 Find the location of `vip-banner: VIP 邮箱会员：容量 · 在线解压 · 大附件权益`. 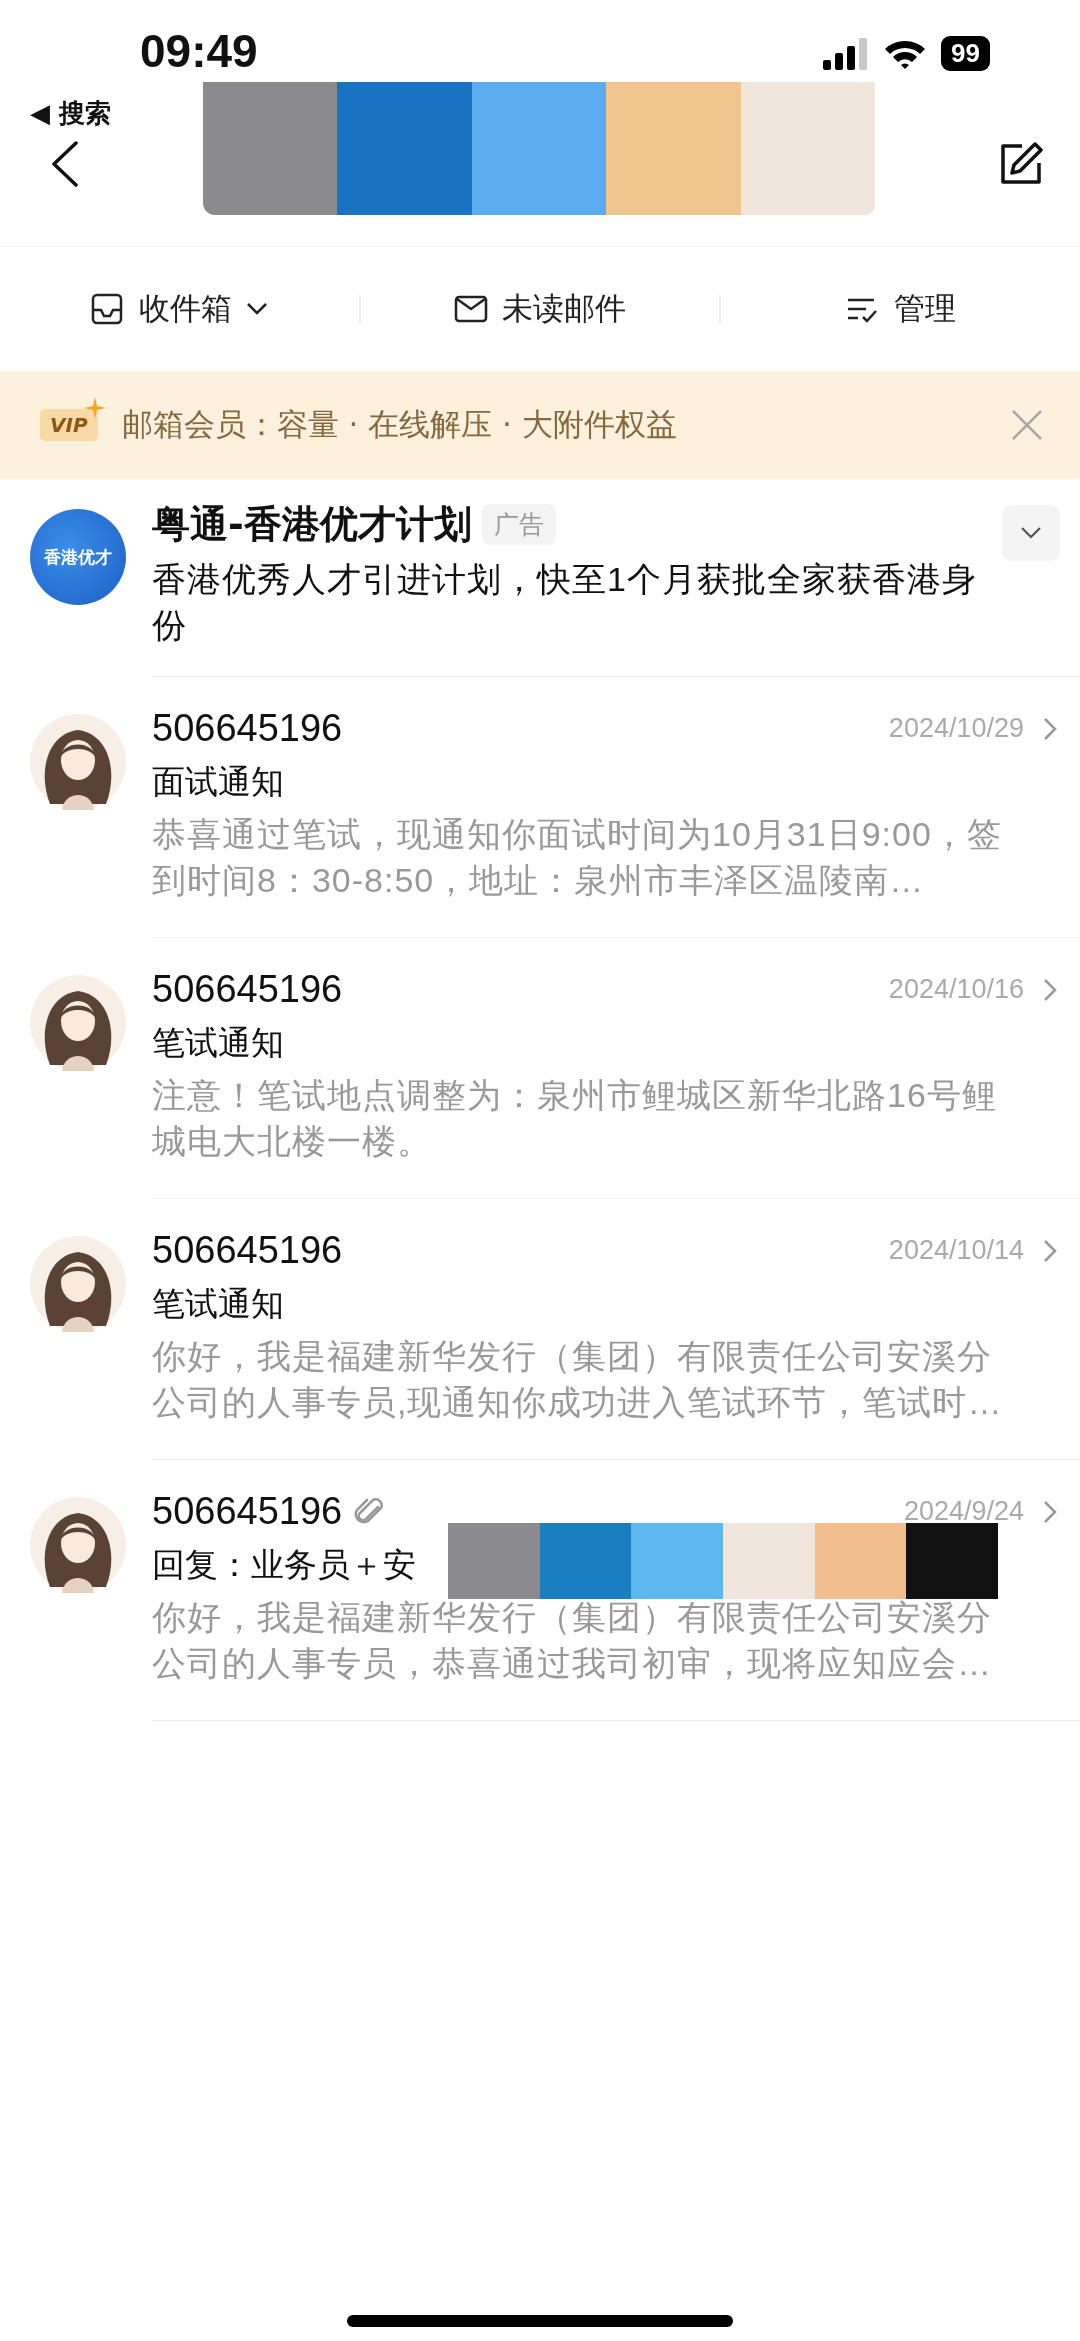

vip-banner: VIP 邮箱会员：容量 · 在线解压 · 大附件权益 is located at coordinates (540, 425).